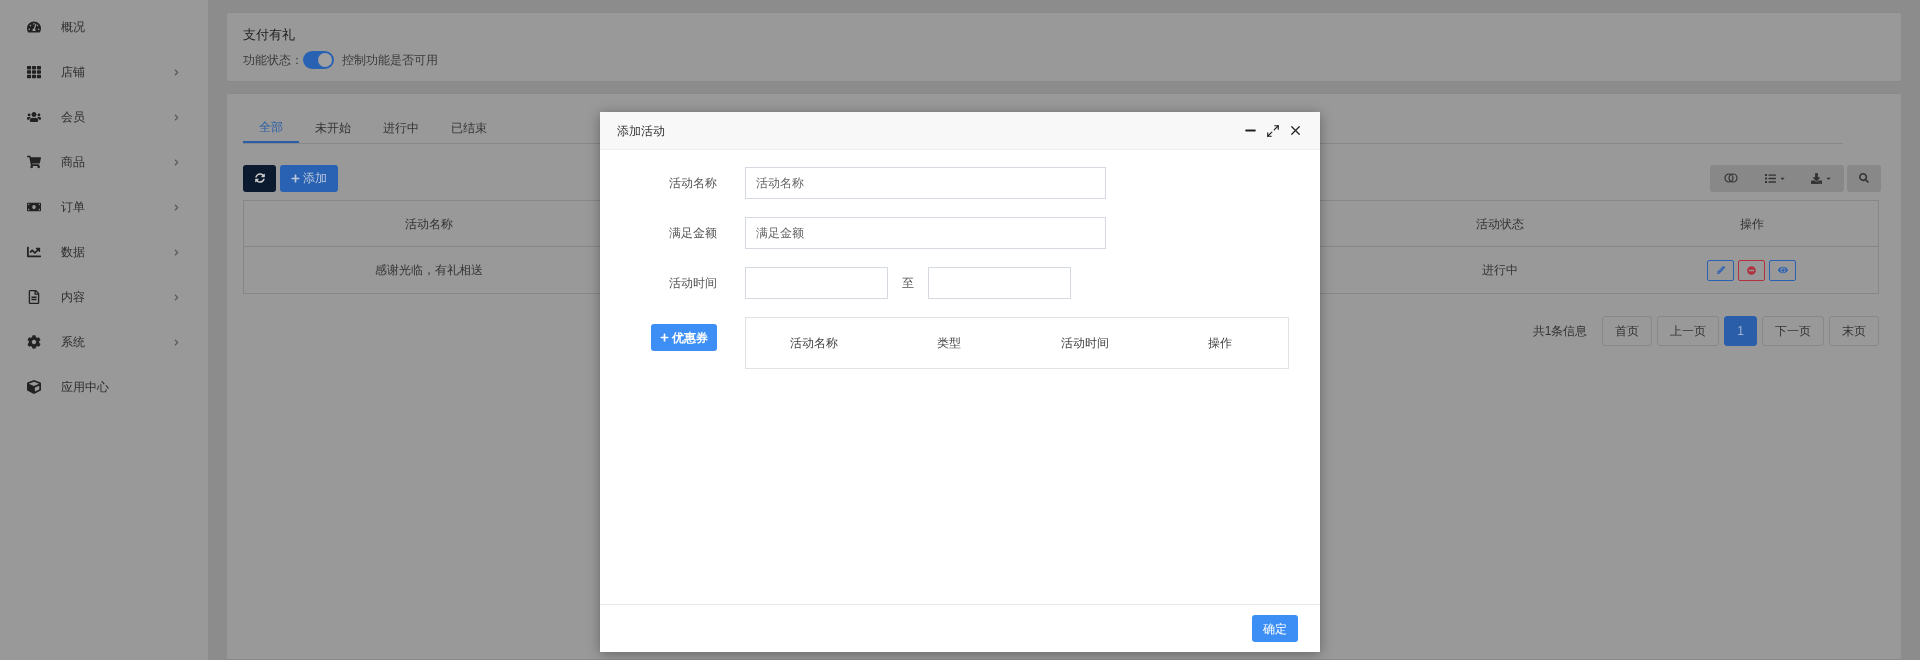 The image size is (1920, 660). What do you see at coordinates (1627, 331) in the screenshot?
I see `page-button: 首页` at bounding box center [1627, 331].